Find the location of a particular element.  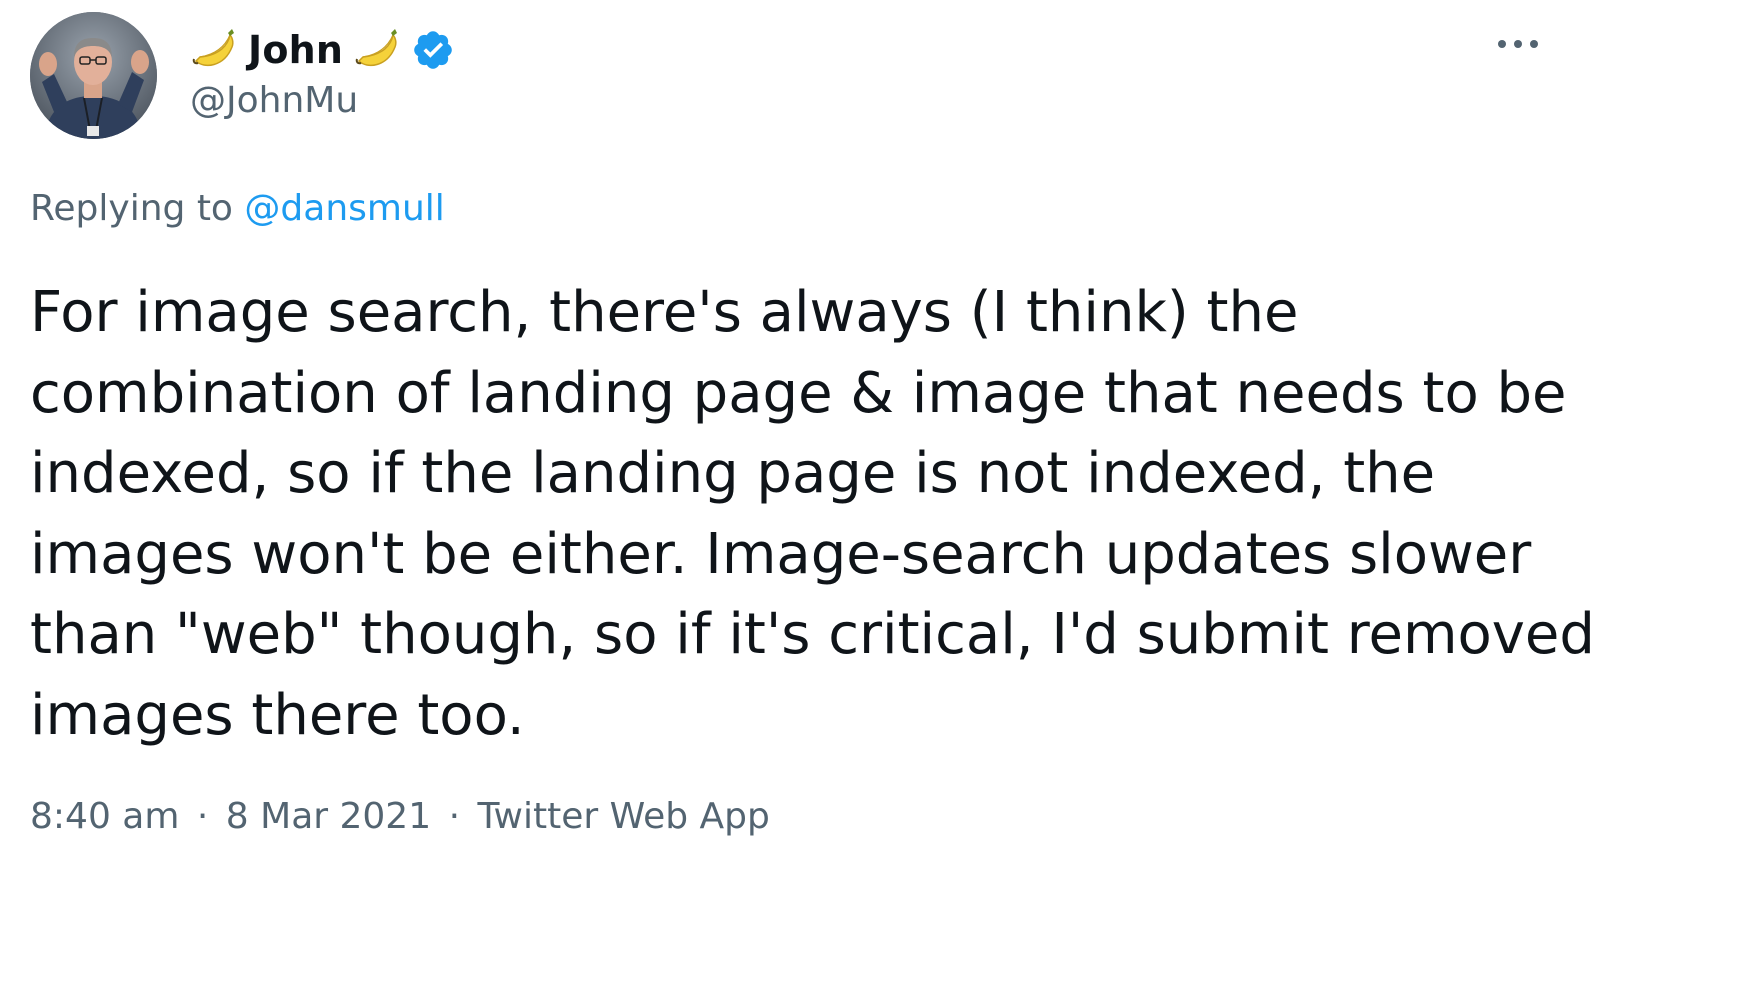

author-handle: @JohnMu is located at coordinates (274, 100).